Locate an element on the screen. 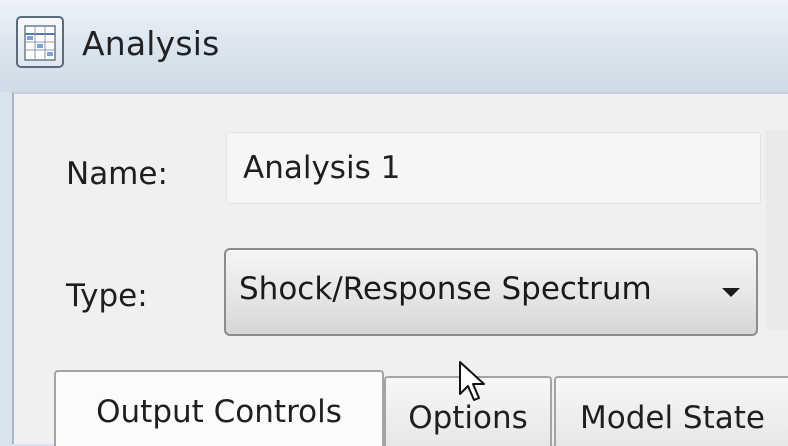 The width and height of the screenshot is (788, 446). tab-label: Model State is located at coordinates (672, 418).